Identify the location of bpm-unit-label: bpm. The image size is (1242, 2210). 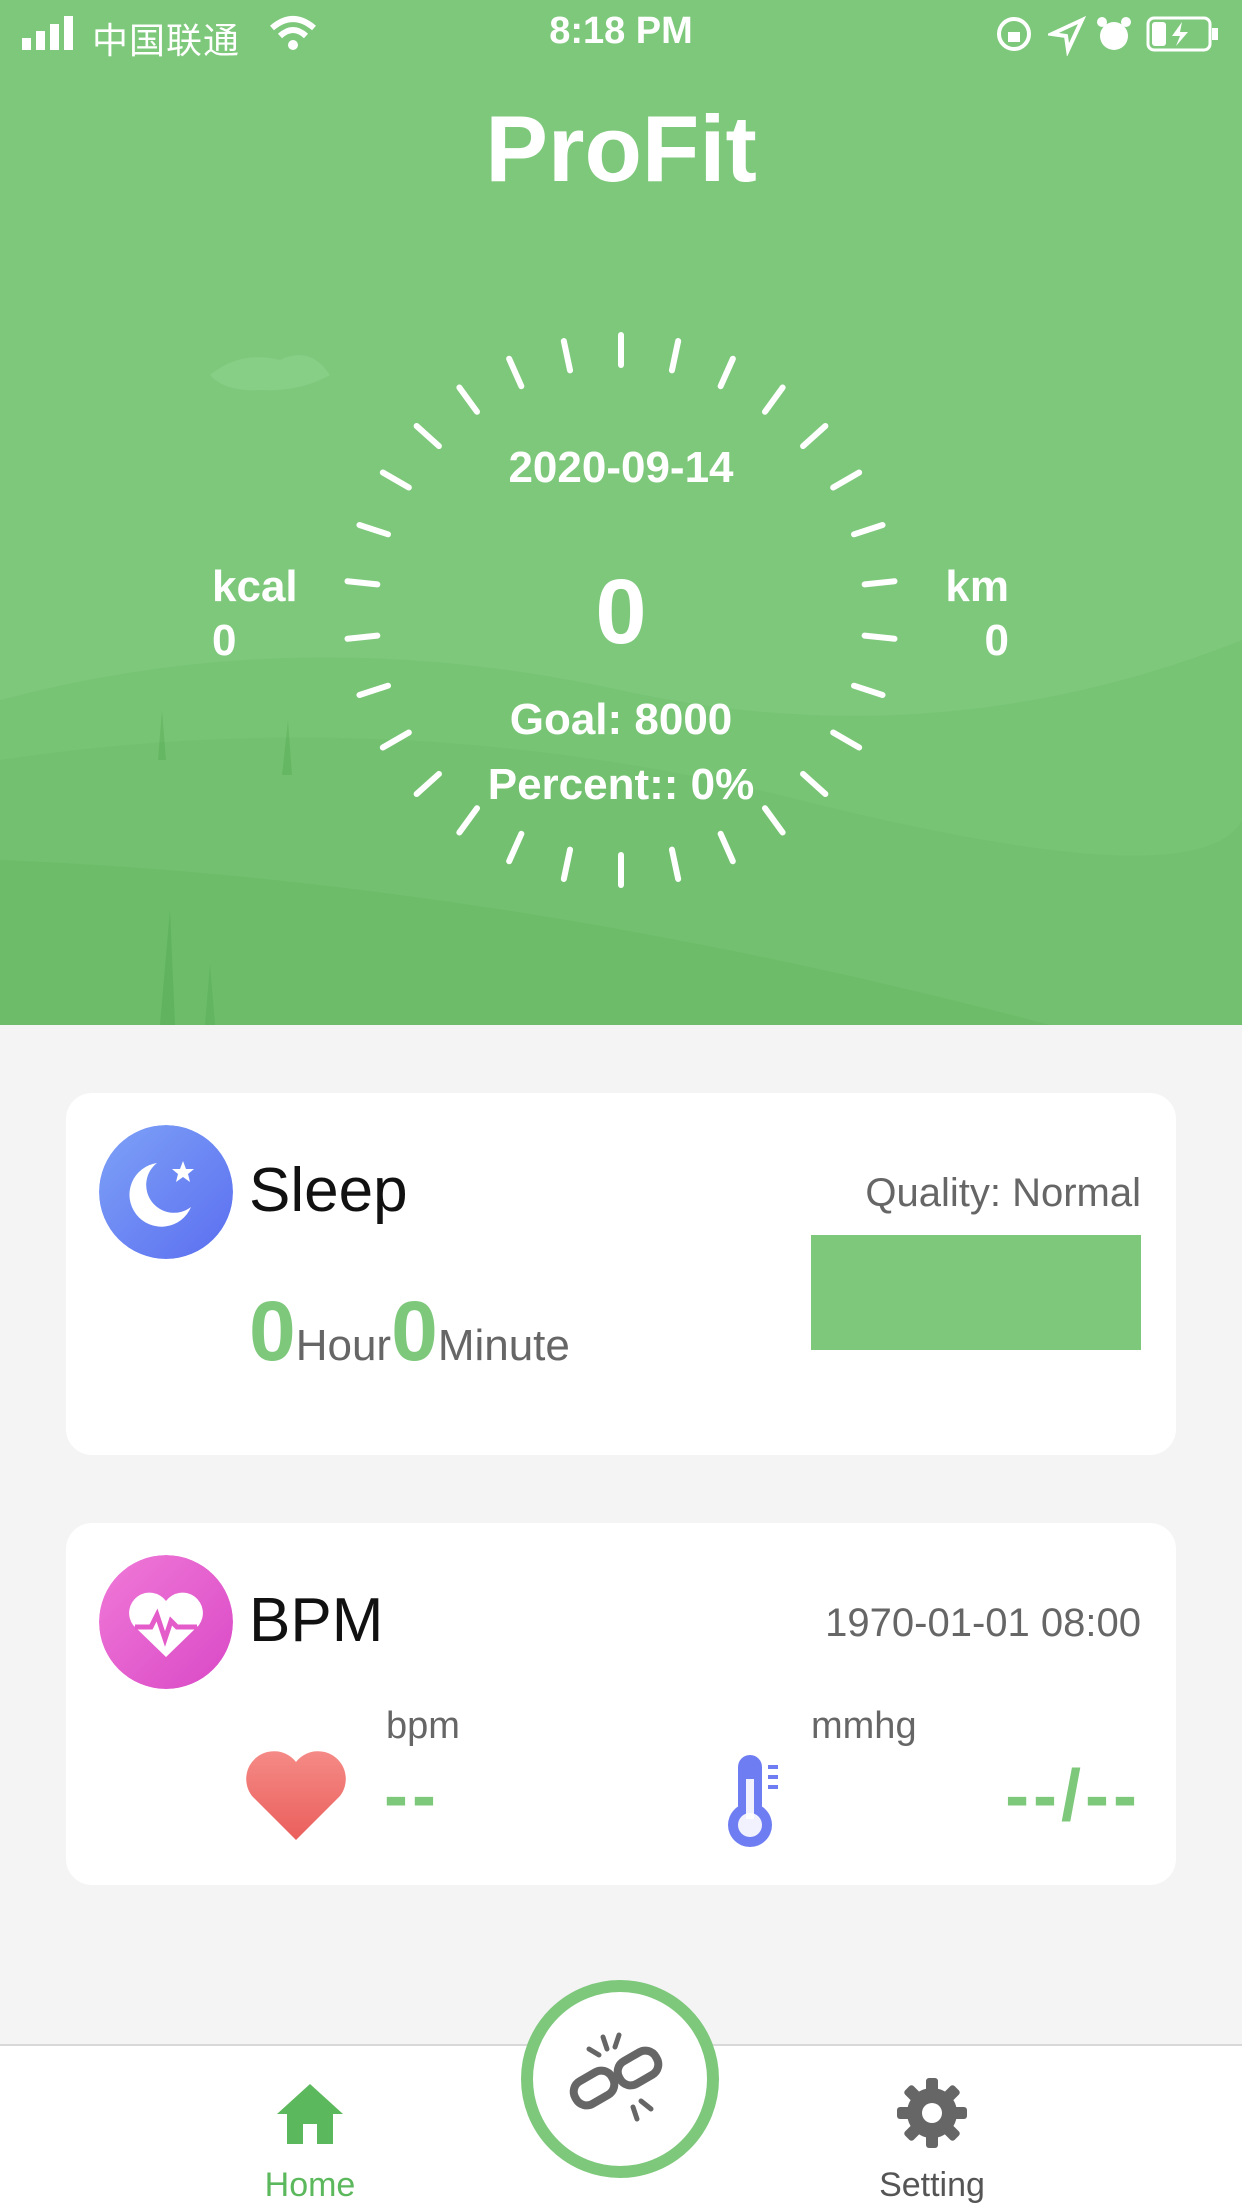
(423, 1726).